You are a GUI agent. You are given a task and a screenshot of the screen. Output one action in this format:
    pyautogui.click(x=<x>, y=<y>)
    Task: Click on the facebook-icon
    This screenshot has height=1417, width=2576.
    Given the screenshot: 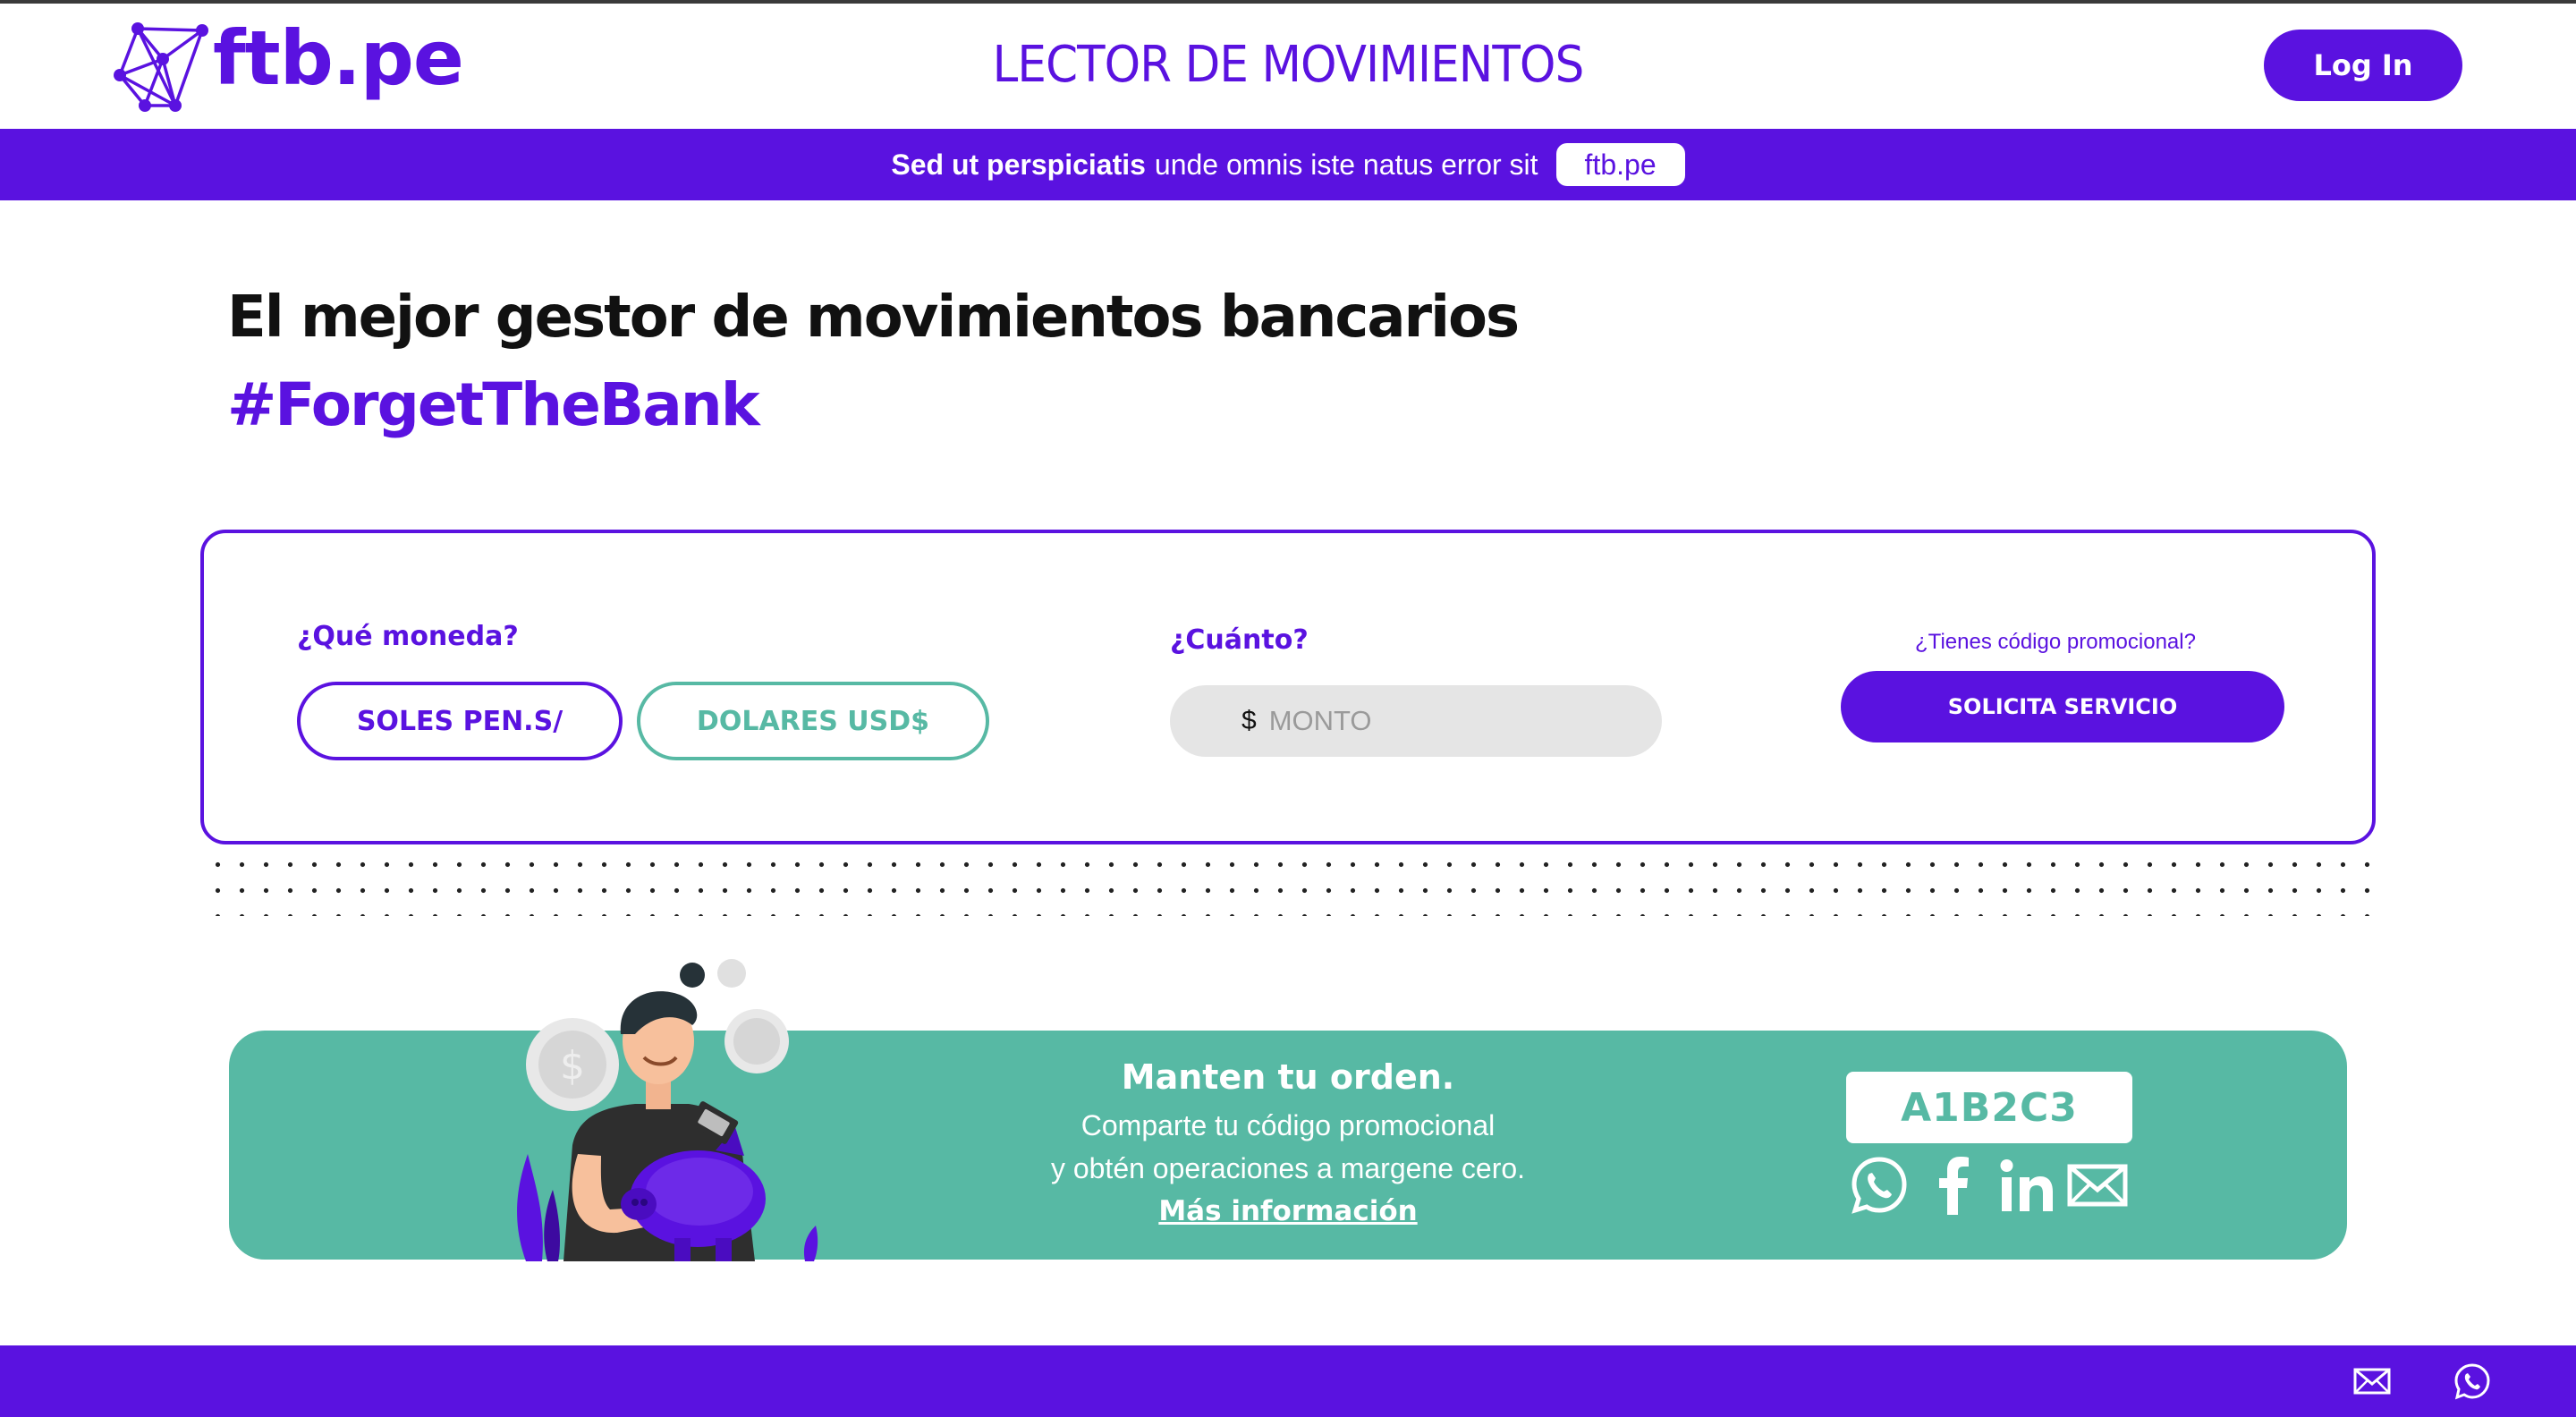 What is the action you would take?
    pyautogui.click(x=1954, y=1185)
    